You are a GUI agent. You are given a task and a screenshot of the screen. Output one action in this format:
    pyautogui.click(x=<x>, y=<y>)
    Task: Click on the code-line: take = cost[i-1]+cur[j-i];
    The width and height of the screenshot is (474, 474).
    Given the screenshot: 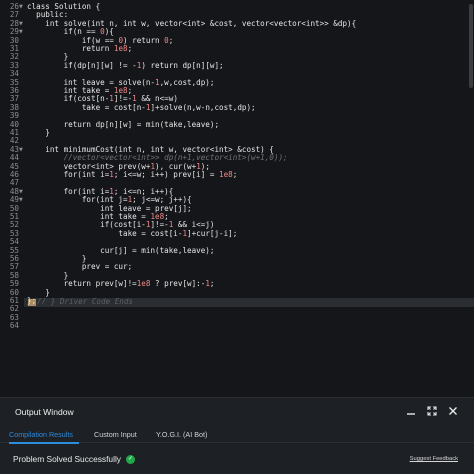 What is the action you would take?
    pyautogui.click(x=132, y=233)
    